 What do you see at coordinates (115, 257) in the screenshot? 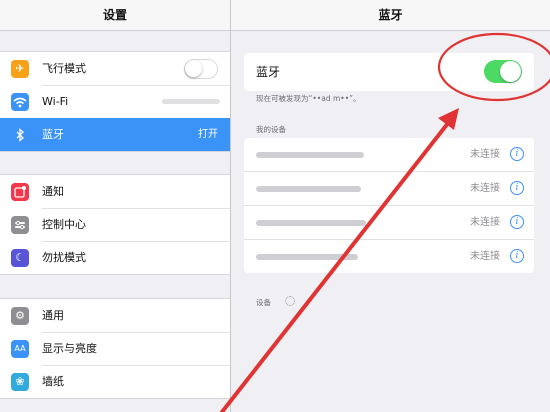
I see `sidebar-item-do-not-disturb: ☾ 勿扰模式` at bounding box center [115, 257].